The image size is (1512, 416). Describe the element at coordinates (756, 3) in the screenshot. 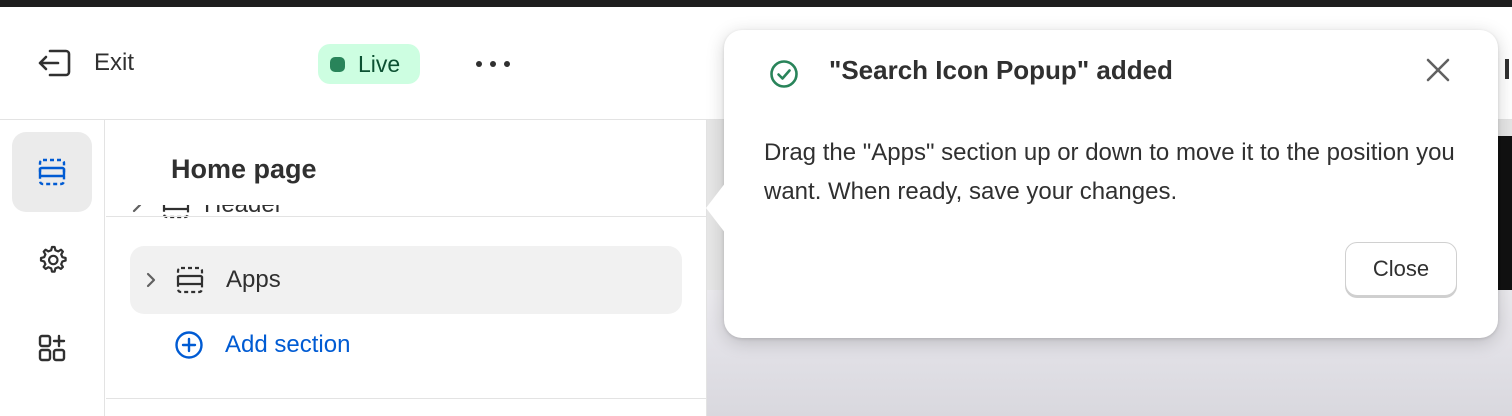

I see `window-top-strip` at that location.